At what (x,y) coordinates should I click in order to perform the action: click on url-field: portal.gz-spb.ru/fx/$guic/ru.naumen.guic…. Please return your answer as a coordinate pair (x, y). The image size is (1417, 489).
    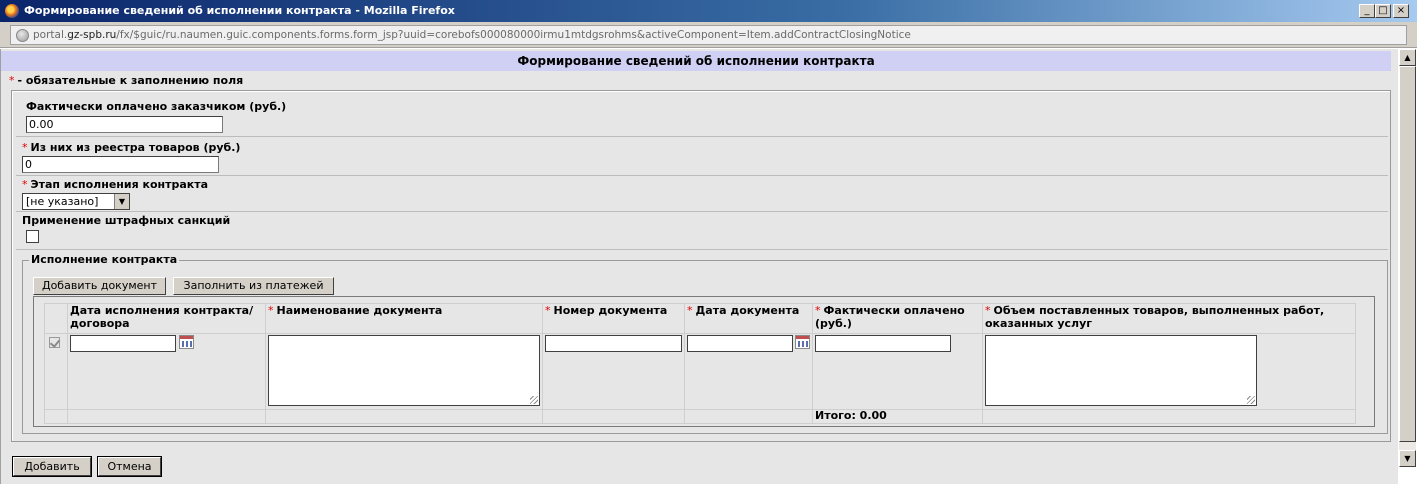
    Looking at the image, I should click on (708, 35).